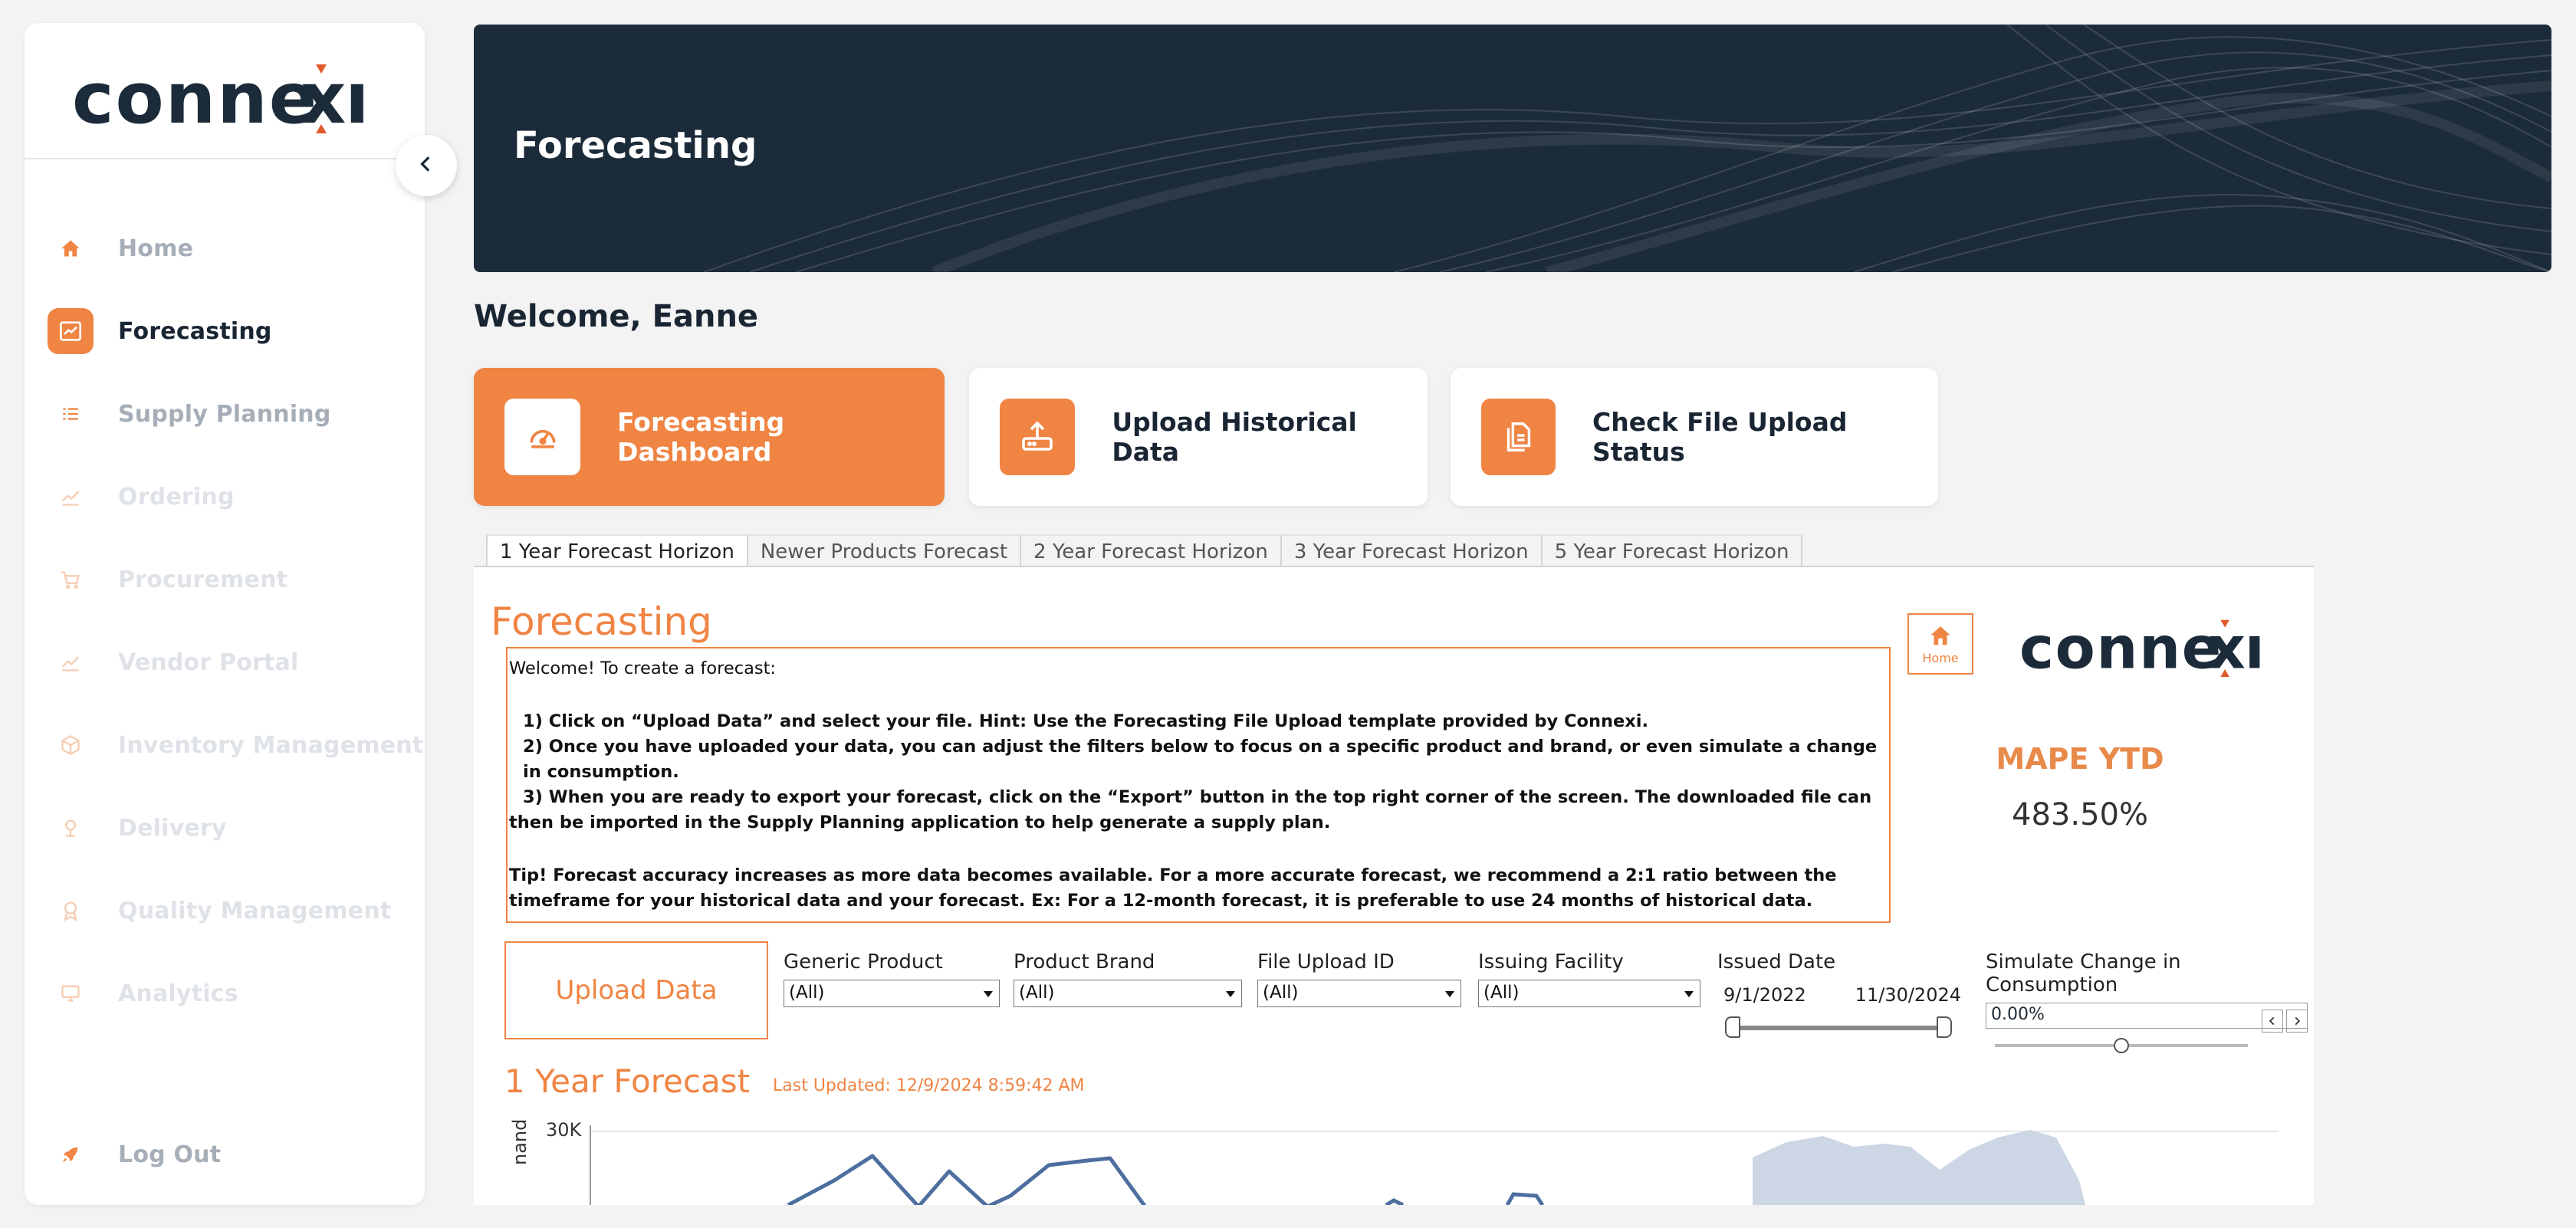  What do you see at coordinates (323, 98) in the screenshot?
I see `svg-text: x` at bounding box center [323, 98].